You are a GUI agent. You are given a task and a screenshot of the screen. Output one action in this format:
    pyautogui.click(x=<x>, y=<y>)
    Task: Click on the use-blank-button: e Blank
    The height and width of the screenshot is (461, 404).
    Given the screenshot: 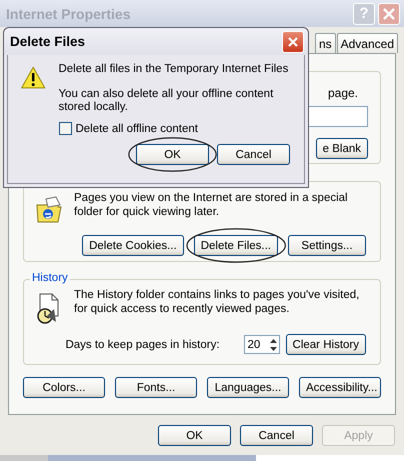 What is the action you would take?
    pyautogui.click(x=342, y=148)
    